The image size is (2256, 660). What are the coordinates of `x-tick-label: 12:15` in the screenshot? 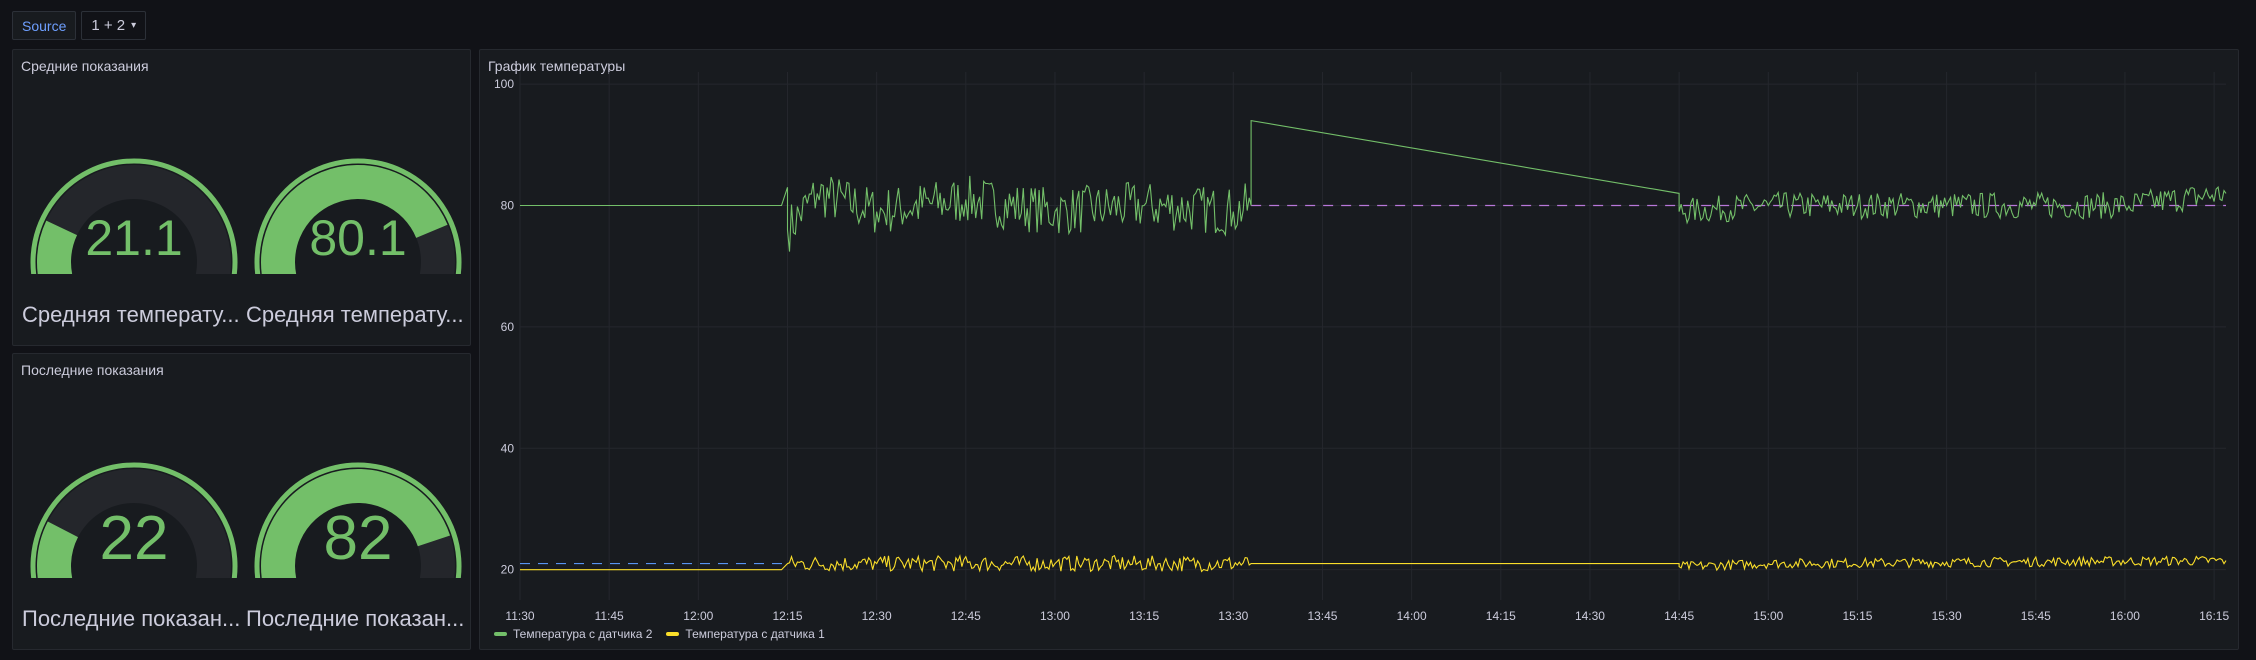 It's located at (787, 615).